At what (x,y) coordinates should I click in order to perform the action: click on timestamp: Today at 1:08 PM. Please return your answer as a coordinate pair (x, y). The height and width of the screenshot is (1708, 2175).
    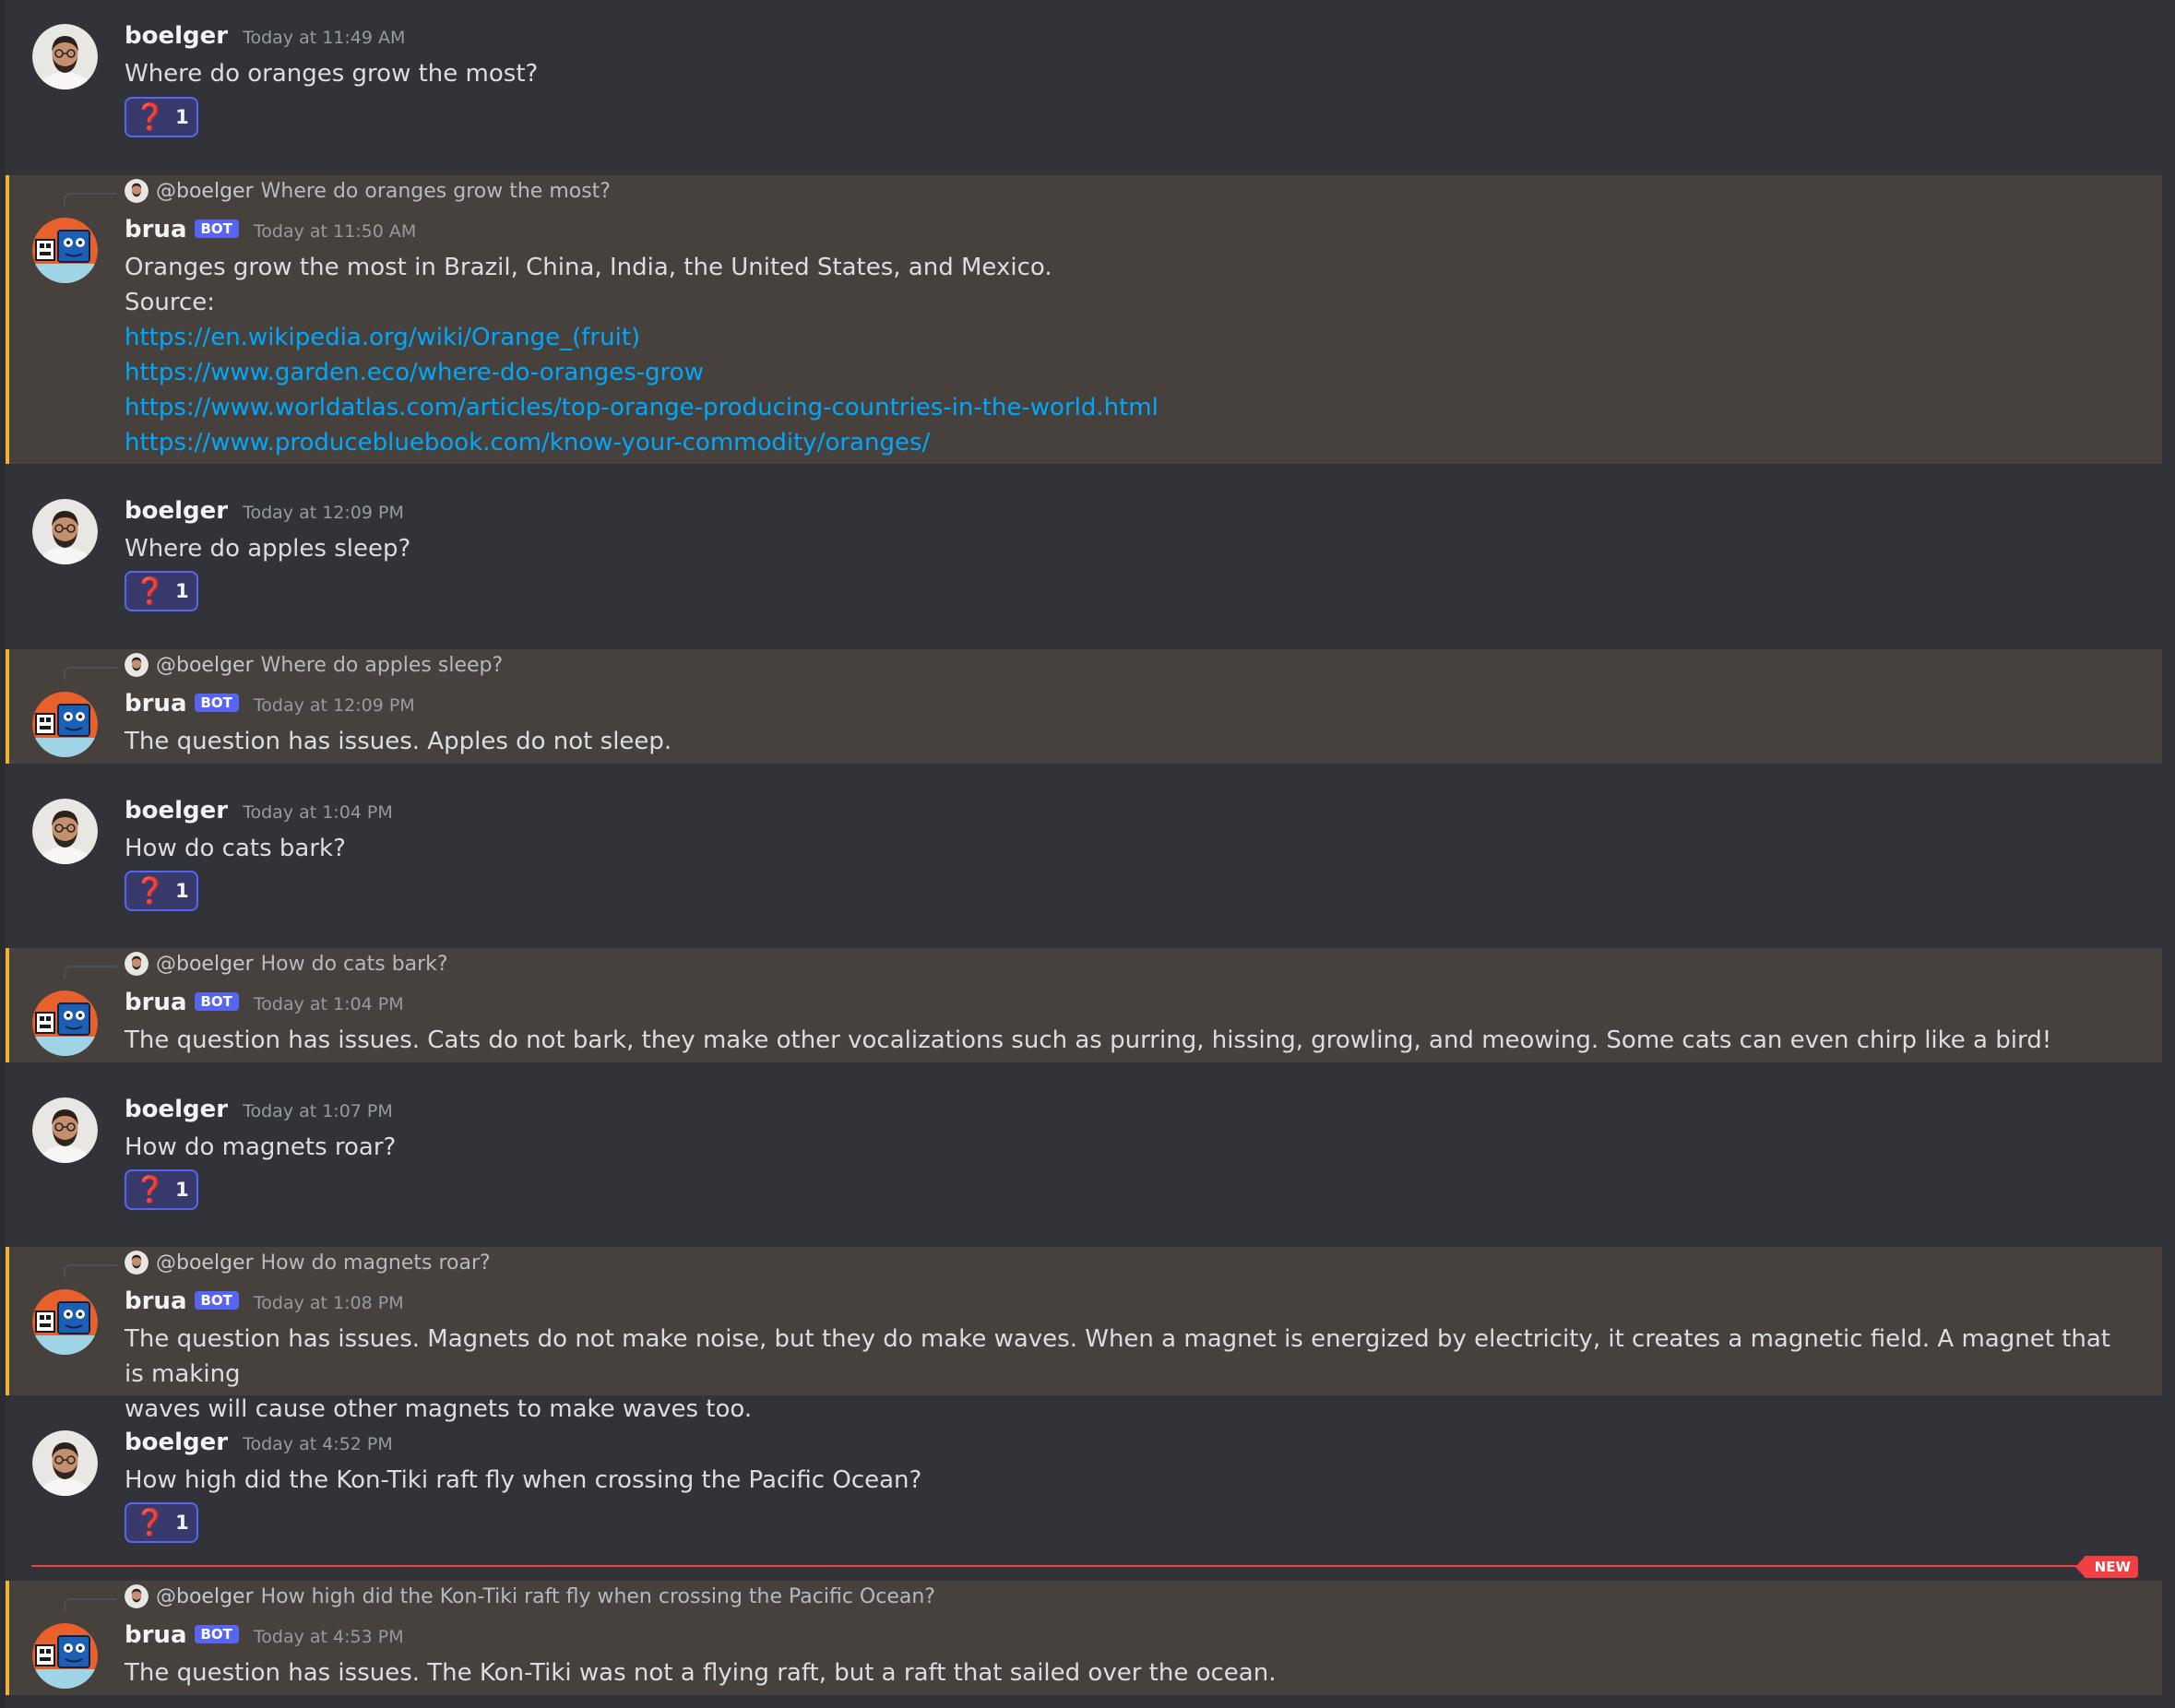
    Looking at the image, I should click on (329, 1303).